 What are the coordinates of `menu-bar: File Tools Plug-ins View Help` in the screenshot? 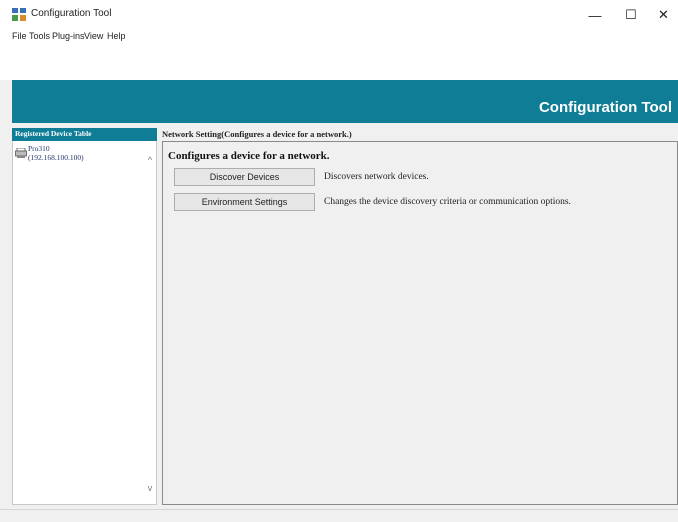 It's located at (339, 37).